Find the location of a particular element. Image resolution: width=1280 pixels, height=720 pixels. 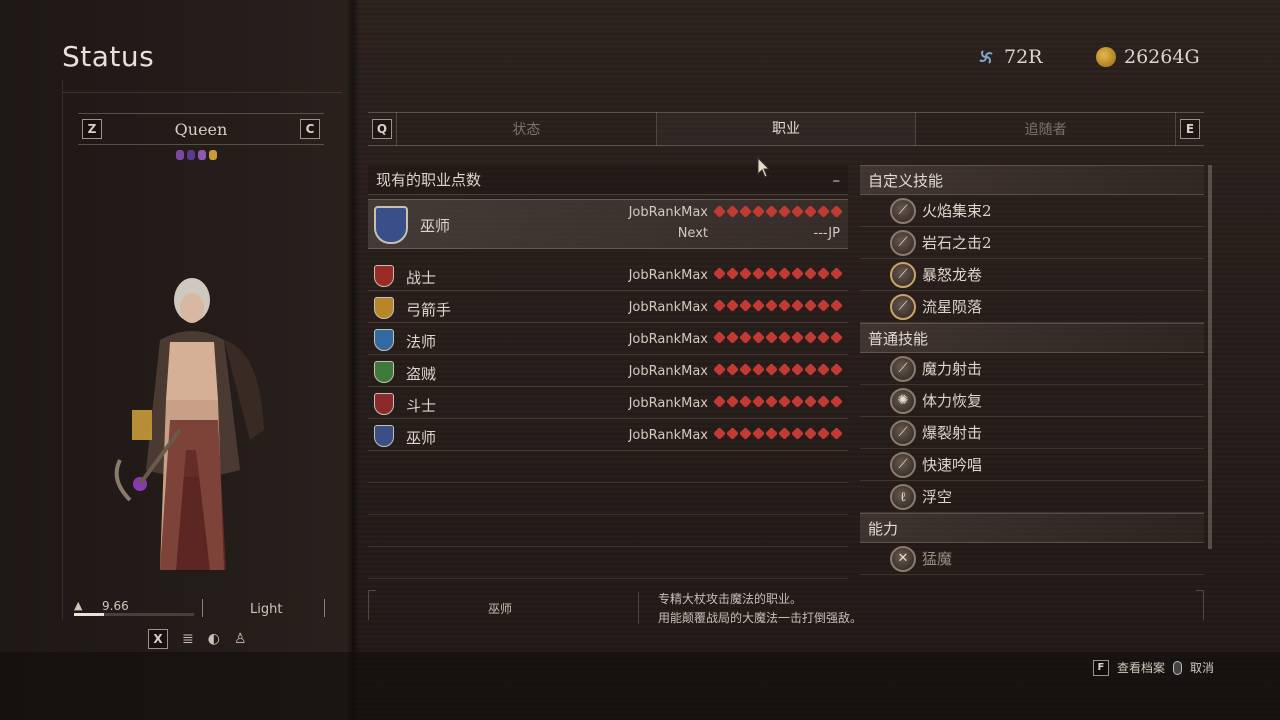

archer-emblem-icon is located at coordinates (384, 308).